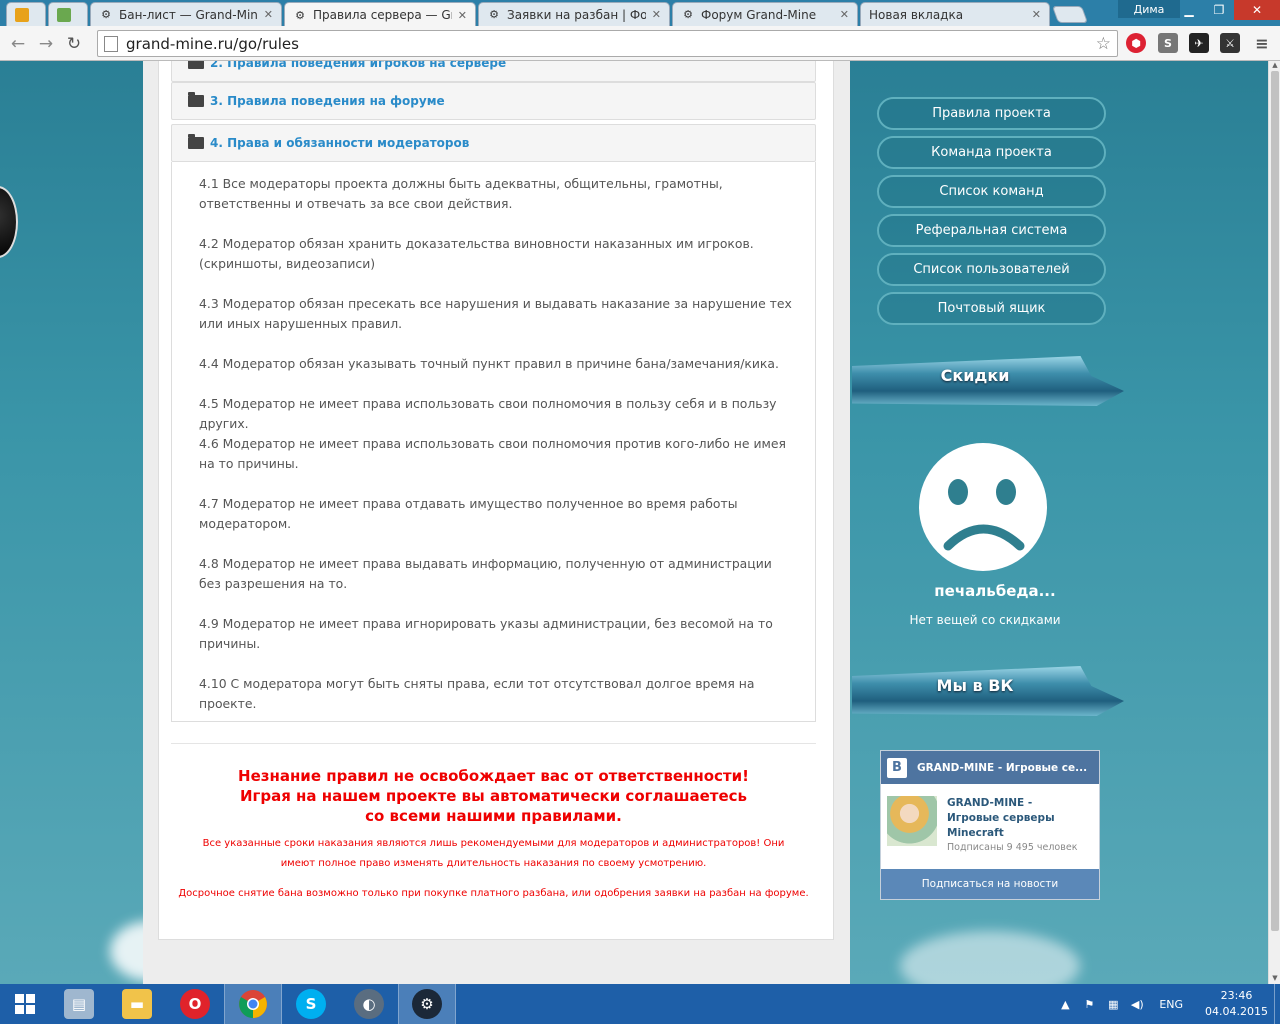 This screenshot has height=1024, width=1280. I want to click on start-button, so click(25, 1004).